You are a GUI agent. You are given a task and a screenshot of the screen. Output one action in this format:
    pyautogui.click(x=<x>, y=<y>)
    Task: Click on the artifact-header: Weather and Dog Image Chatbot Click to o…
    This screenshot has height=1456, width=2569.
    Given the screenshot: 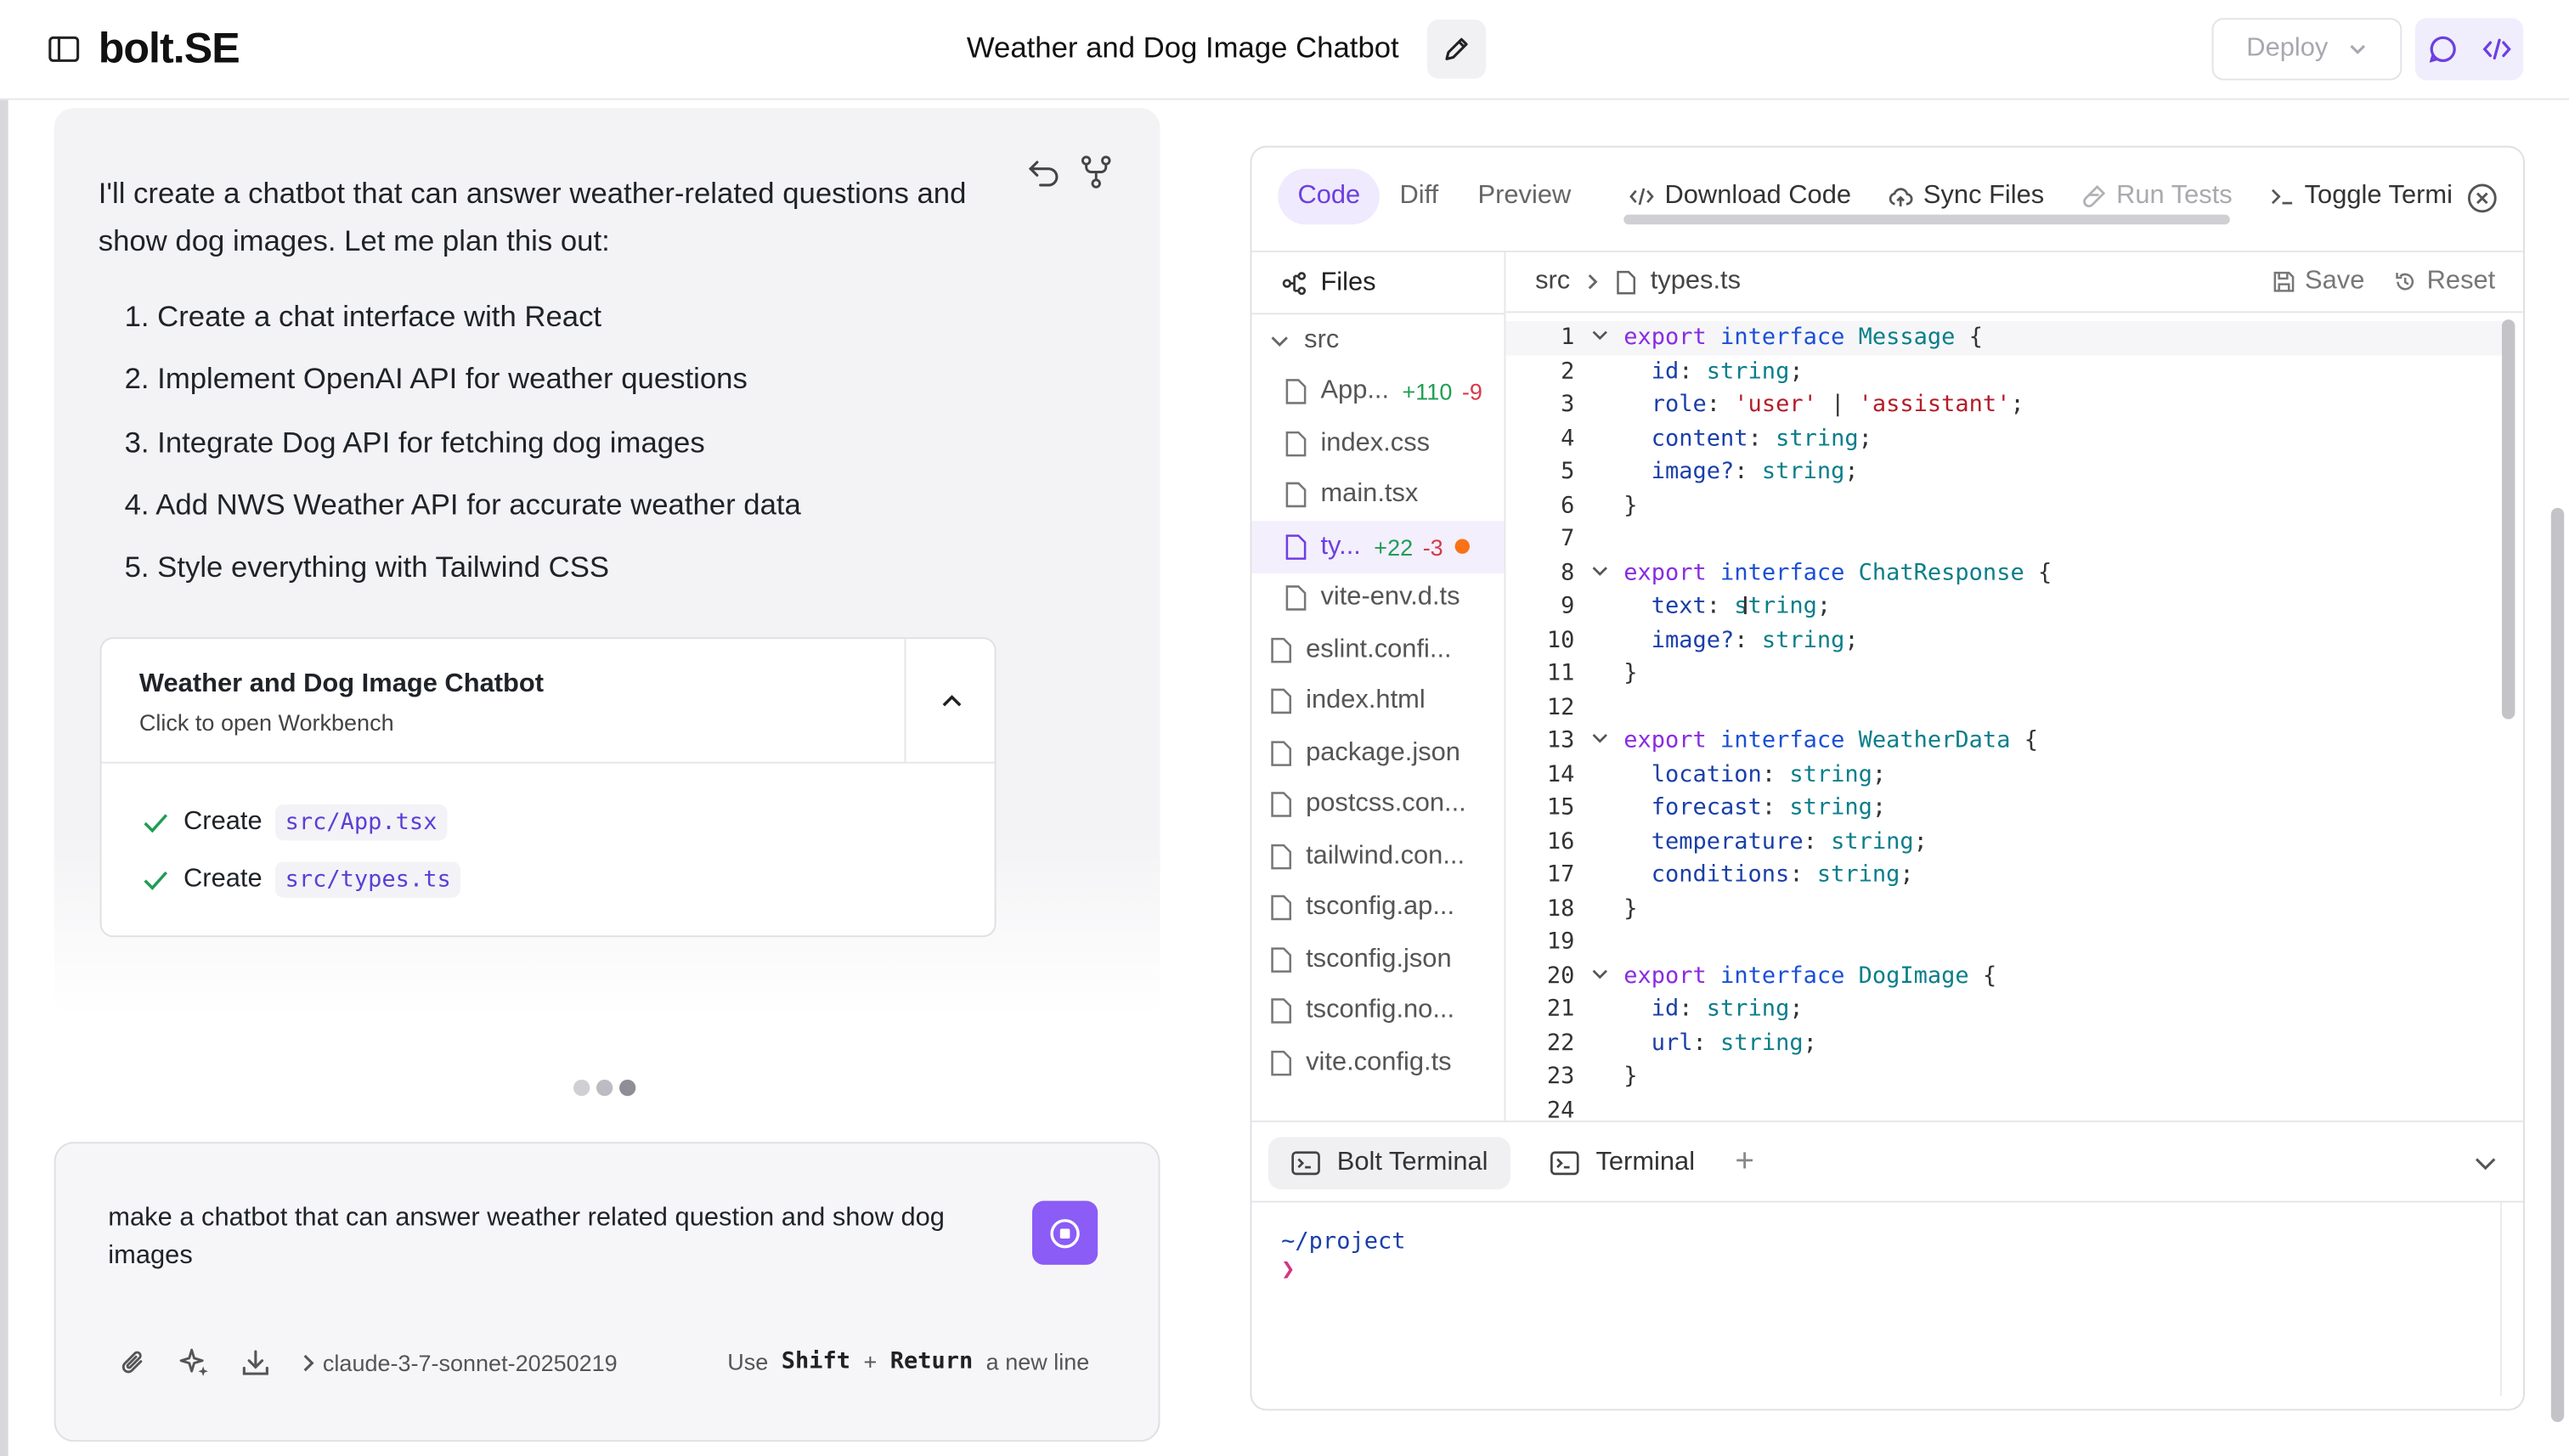 What is the action you would take?
    pyautogui.click(x=548, y=701)
    